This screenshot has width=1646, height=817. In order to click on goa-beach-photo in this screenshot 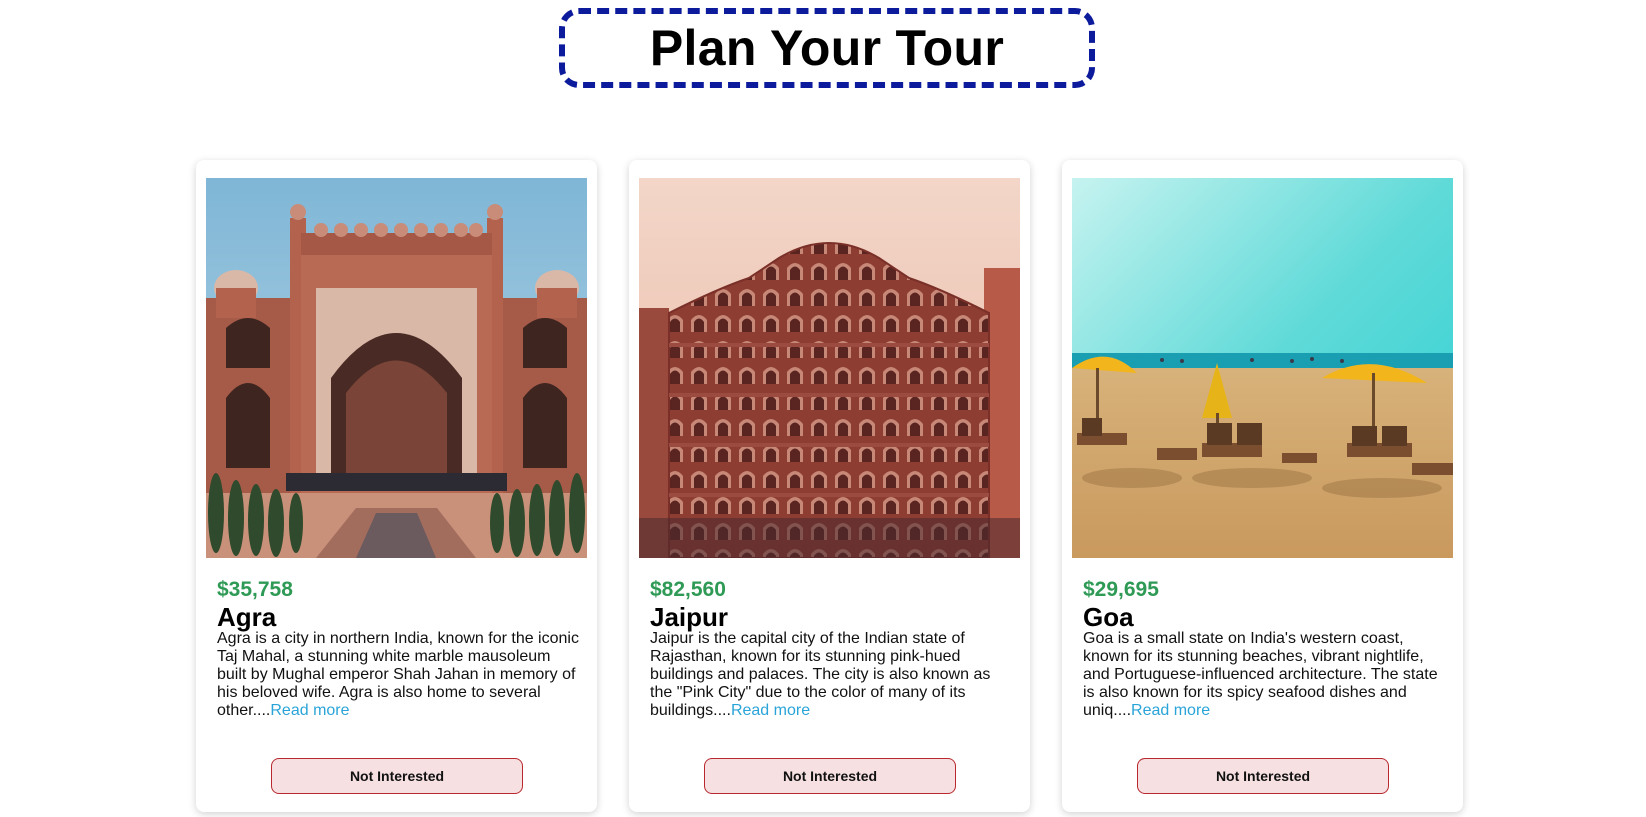, I will do `click(1262, 368)`.